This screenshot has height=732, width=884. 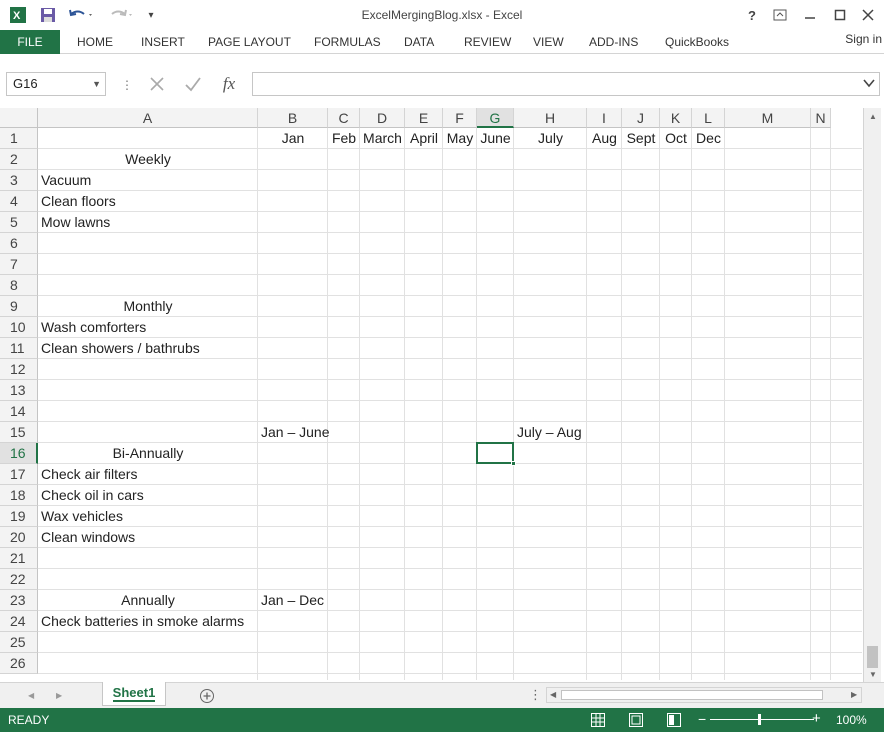 I want to click on cell-a11: Clean showers / bathrubs, so click(x=120, y=348).